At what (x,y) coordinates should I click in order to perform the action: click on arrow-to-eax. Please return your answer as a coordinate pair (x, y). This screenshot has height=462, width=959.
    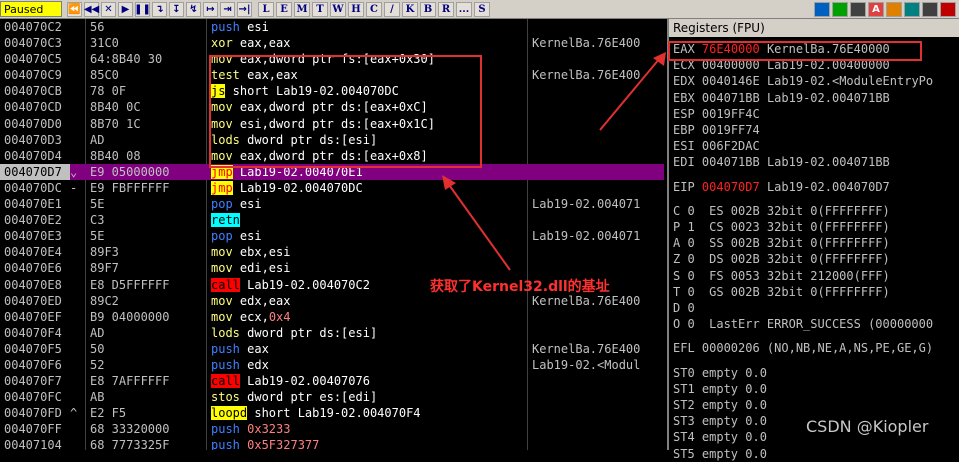
    Looking at the image, I should click on (630, 94).